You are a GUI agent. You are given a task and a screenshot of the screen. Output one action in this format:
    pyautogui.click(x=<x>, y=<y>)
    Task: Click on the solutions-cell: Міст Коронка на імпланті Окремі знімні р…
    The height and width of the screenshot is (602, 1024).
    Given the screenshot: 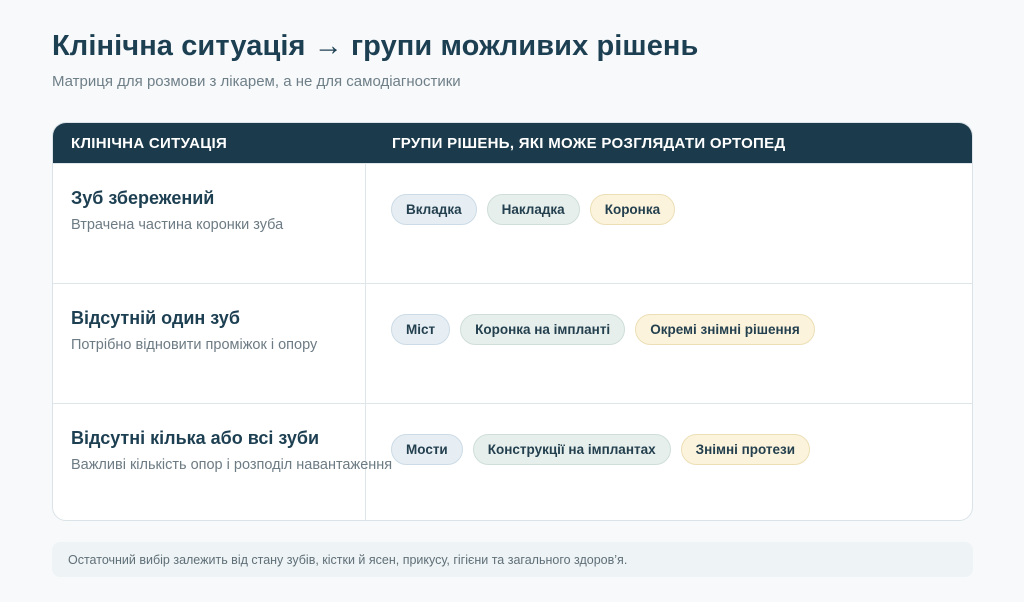 What is the action you would take?
    pyautogui.click(x=590, y=343)
    